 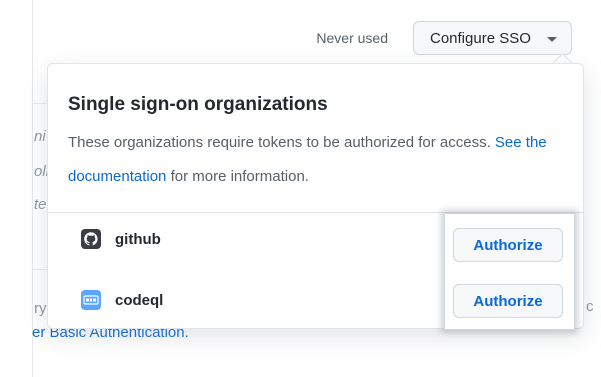 What do you see at coordinates (590, 306) in the screenshot?
I see `background-text-fragment: c` at bounding box center [590, 306].